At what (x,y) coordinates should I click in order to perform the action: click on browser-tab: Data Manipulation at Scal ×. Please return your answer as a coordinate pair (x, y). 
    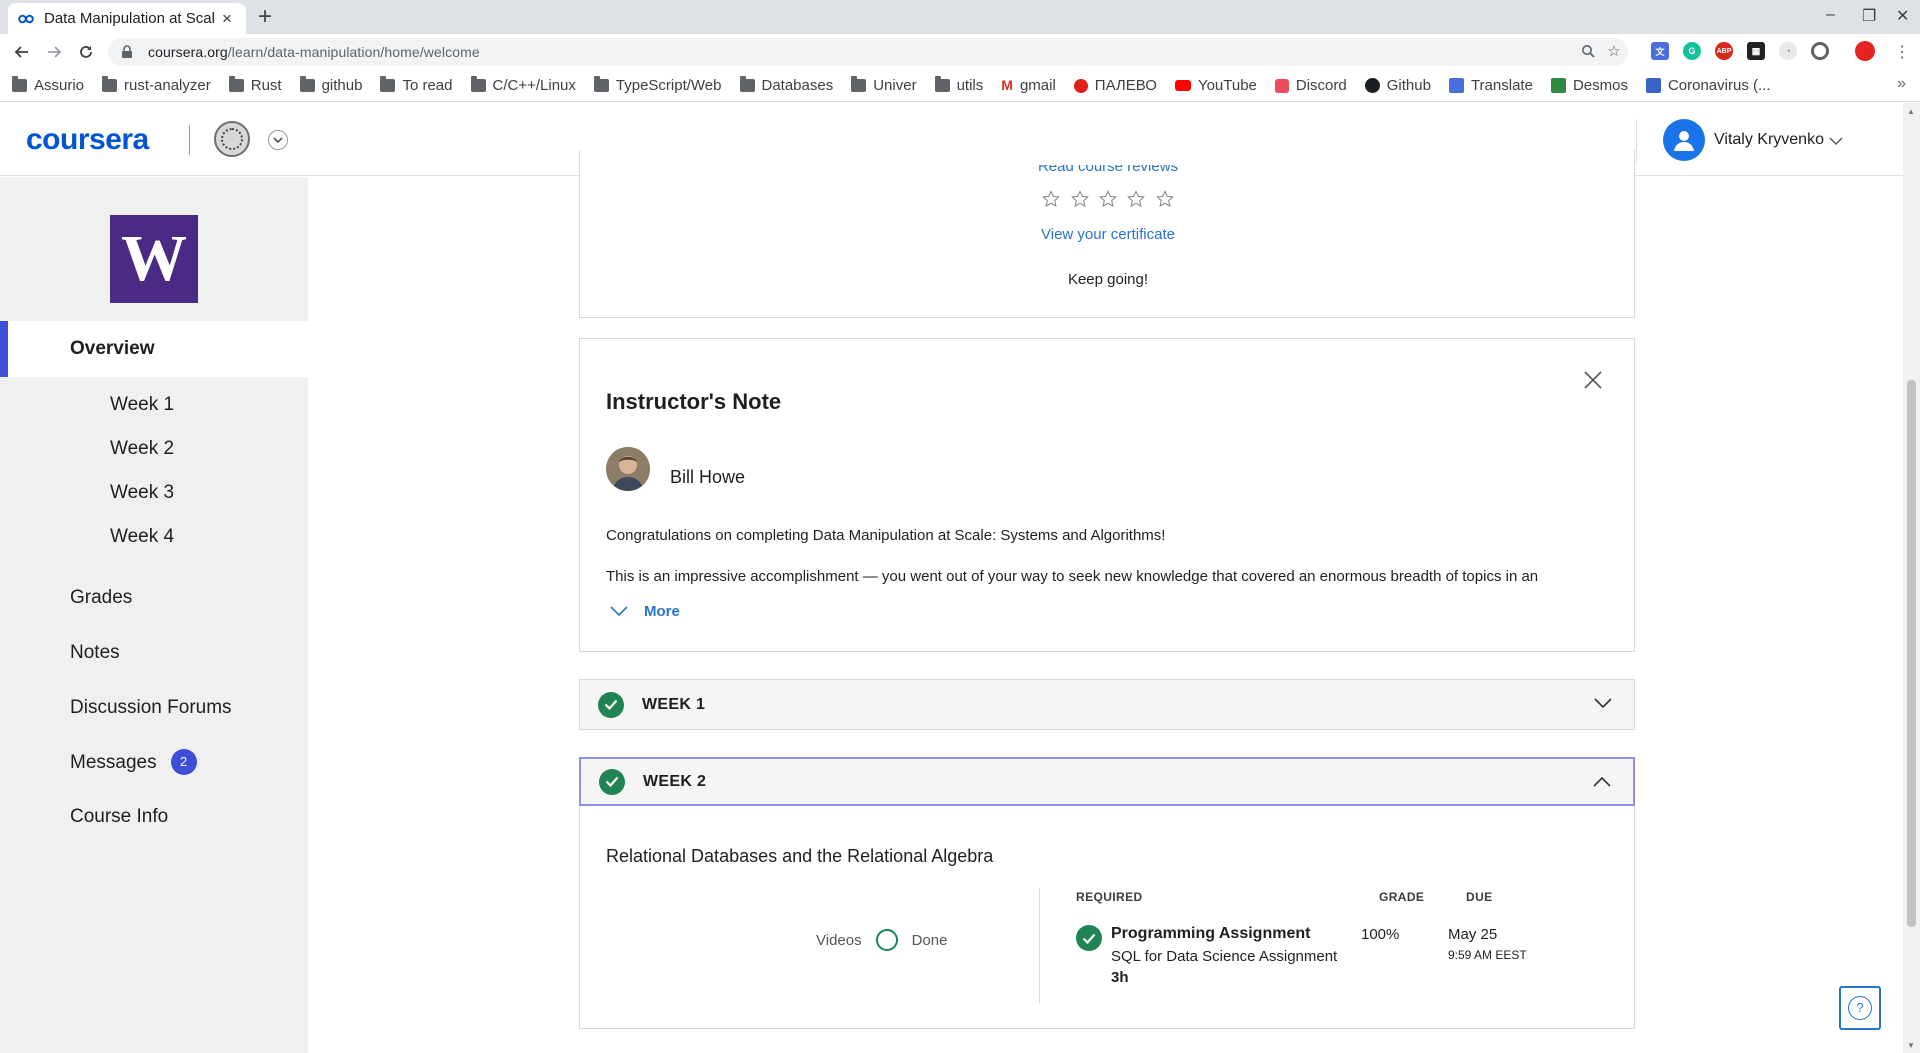
    Looking at the image, I should click on (127, 18).